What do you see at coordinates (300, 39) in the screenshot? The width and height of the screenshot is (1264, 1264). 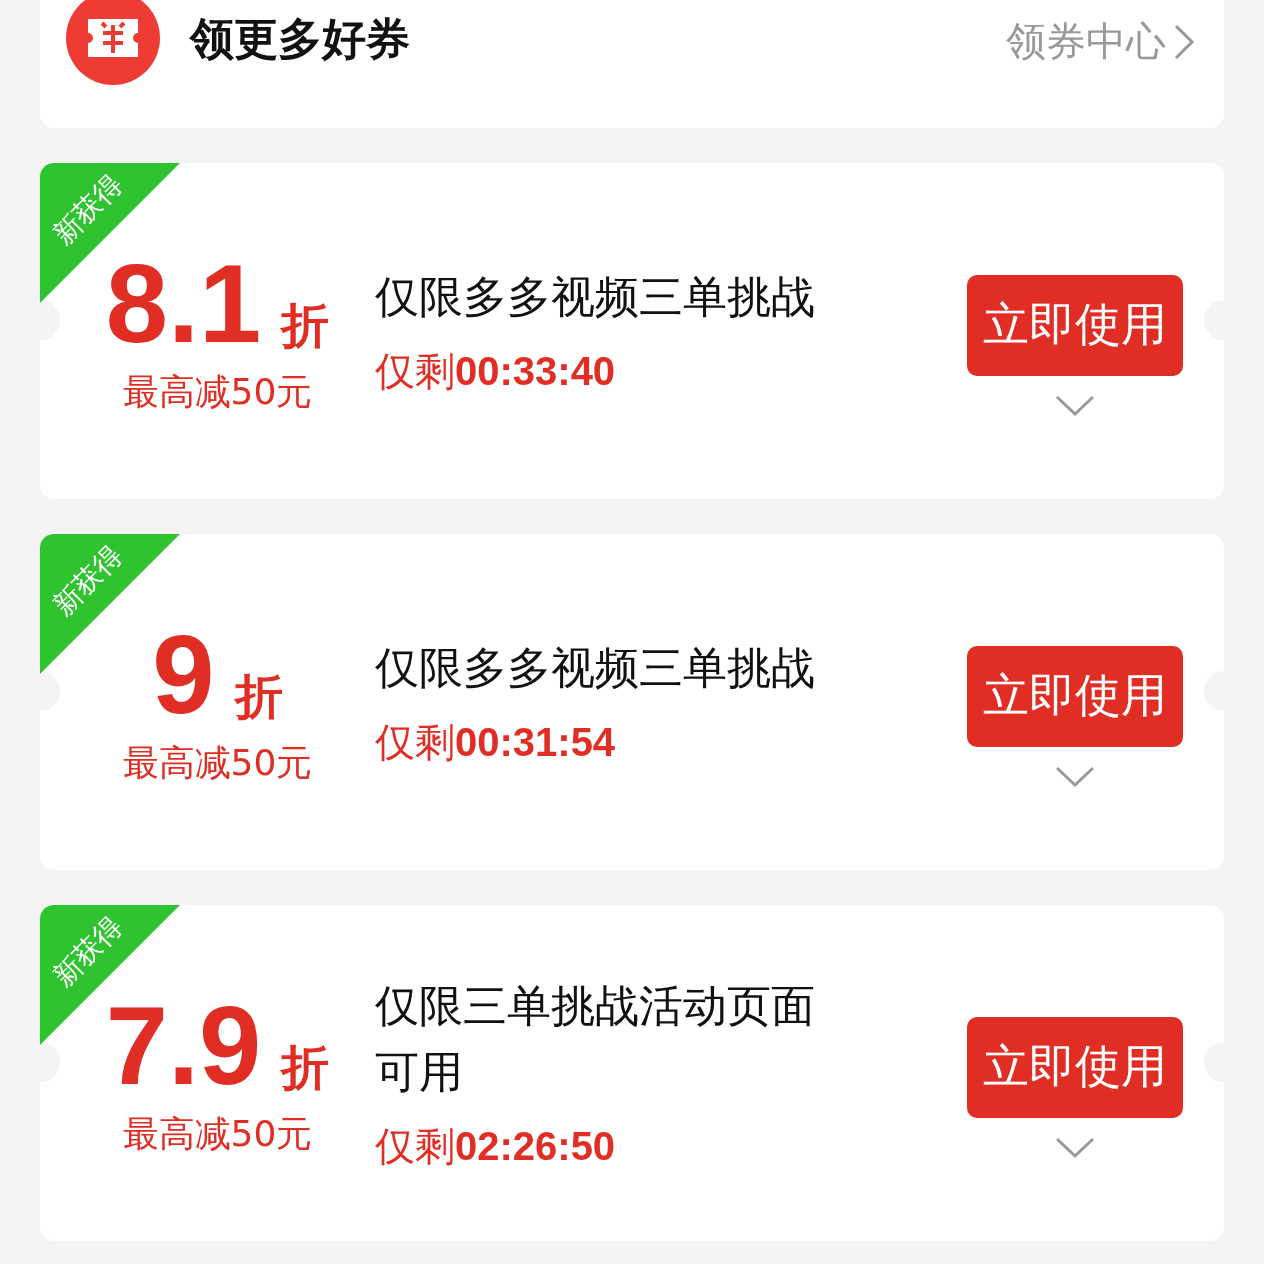 I see `section-title: 领更多好券` at bounding box center [300, 39].